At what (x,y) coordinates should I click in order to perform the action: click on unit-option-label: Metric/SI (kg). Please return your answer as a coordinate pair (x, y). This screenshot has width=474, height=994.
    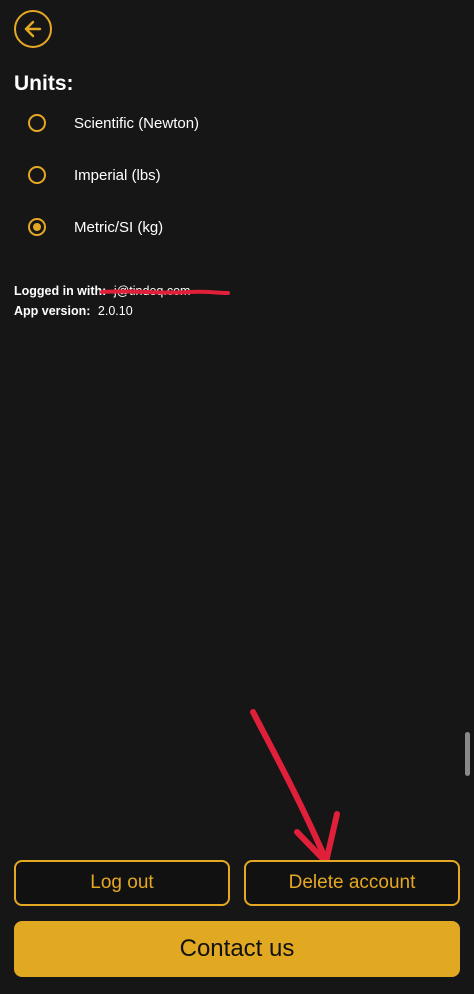
    Looking at the image, I should click on (119, 227).